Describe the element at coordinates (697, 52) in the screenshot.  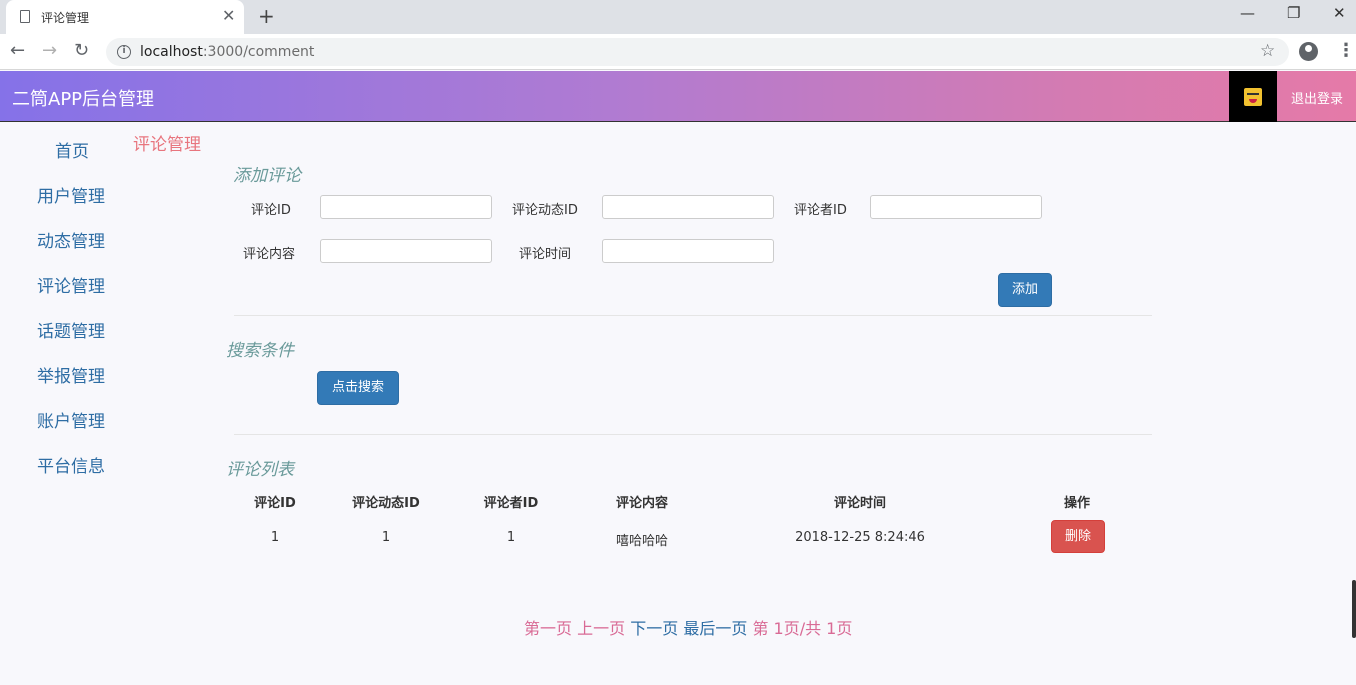
I see `address-bar: i localhost:3000/comment ☆` at that location.